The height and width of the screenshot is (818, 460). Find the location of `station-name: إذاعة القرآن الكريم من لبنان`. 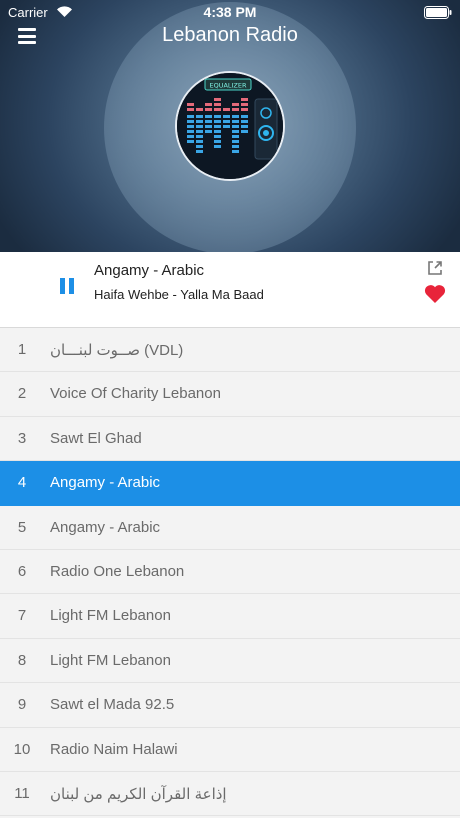

station-name: إذاعة القرآن الكريم من لبنان is located at coordinates (138, 794).